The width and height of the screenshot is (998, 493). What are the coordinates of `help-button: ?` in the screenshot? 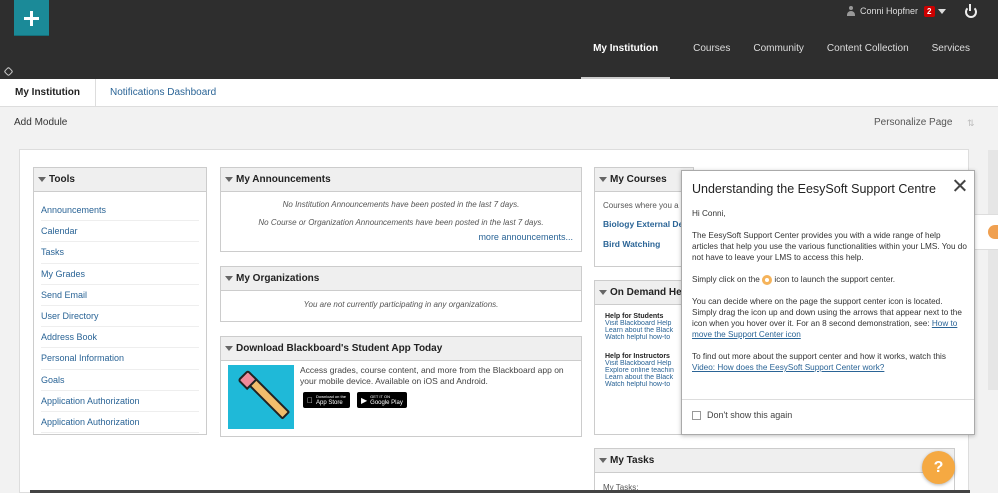 It's located at (938, 467).